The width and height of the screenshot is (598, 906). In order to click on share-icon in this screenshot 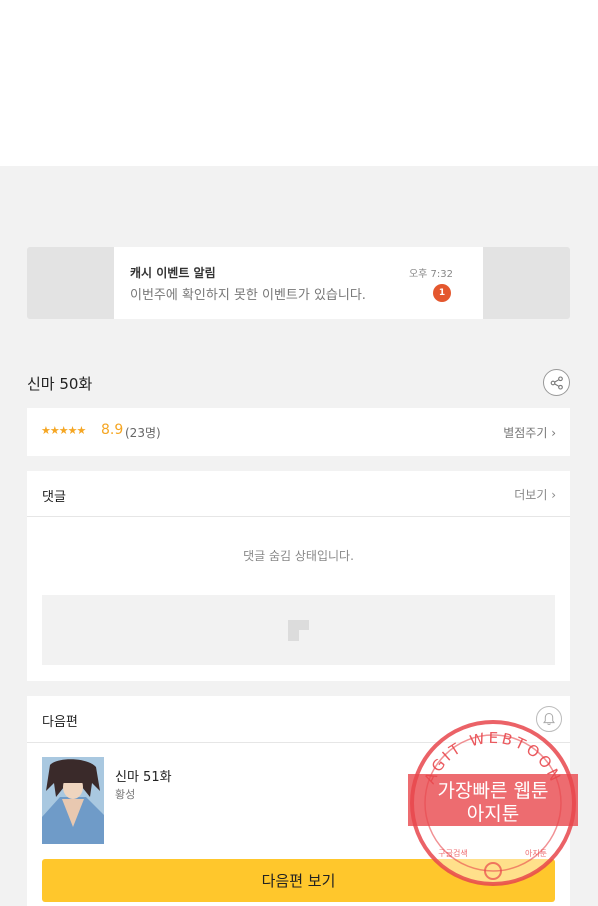, I will do `click(556, 382)`.